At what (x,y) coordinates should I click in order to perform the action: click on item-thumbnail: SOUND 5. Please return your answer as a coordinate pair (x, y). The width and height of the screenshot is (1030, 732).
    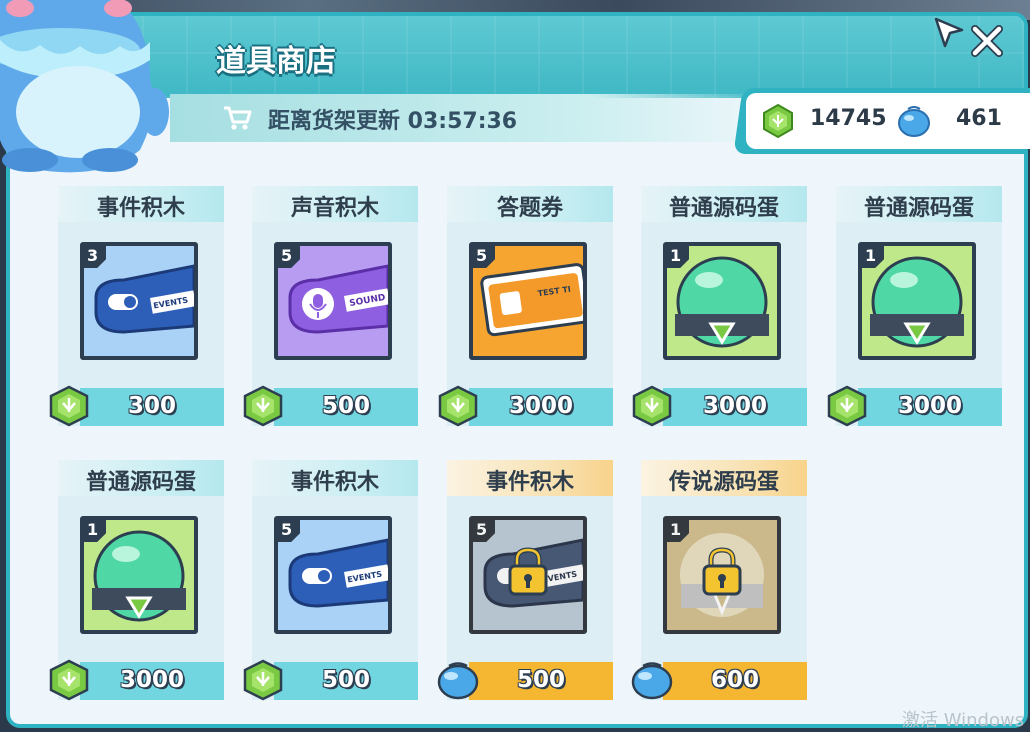
    Looking at the image, I should click on (333, 301).